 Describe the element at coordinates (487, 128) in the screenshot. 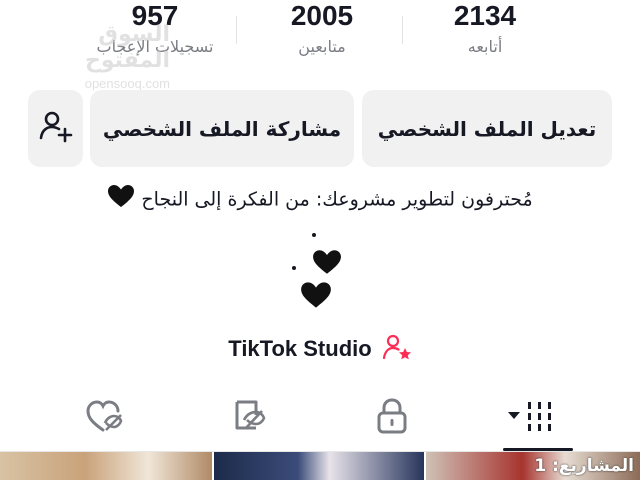

I see `edit-profile-button: تعديل الملف الشخصي` at that location.